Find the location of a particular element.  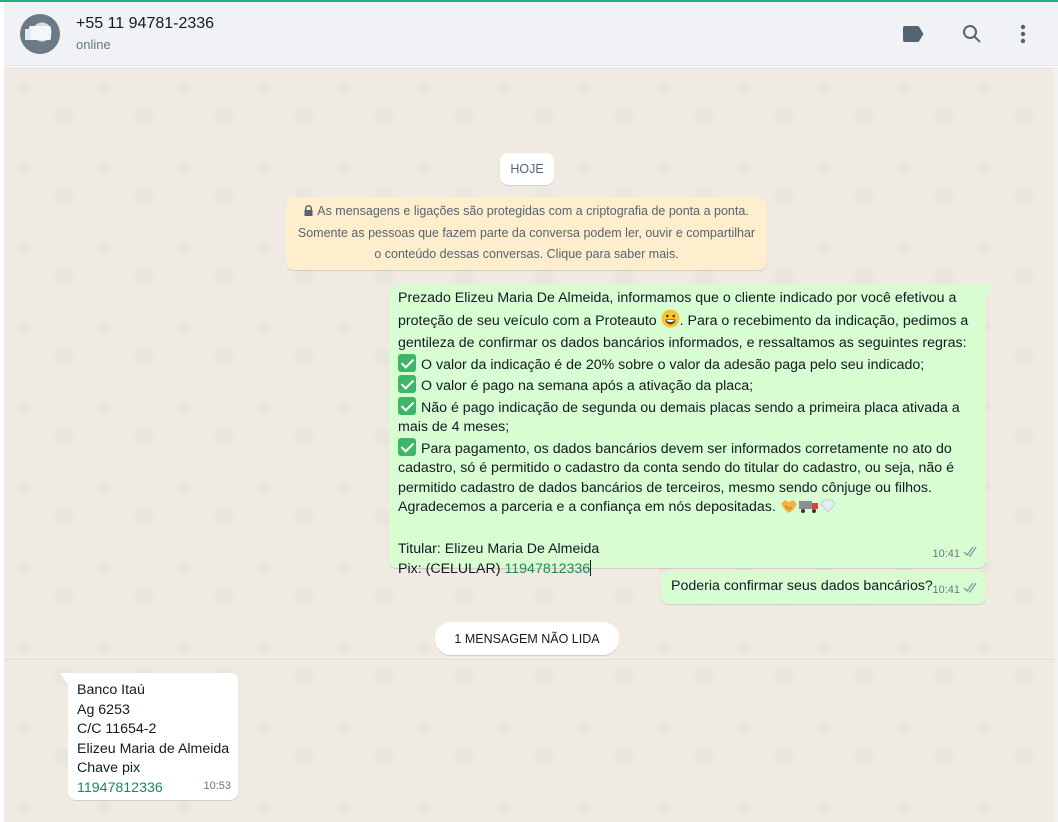

message-line: Ag 6253 is located at coordinates (103, 709).